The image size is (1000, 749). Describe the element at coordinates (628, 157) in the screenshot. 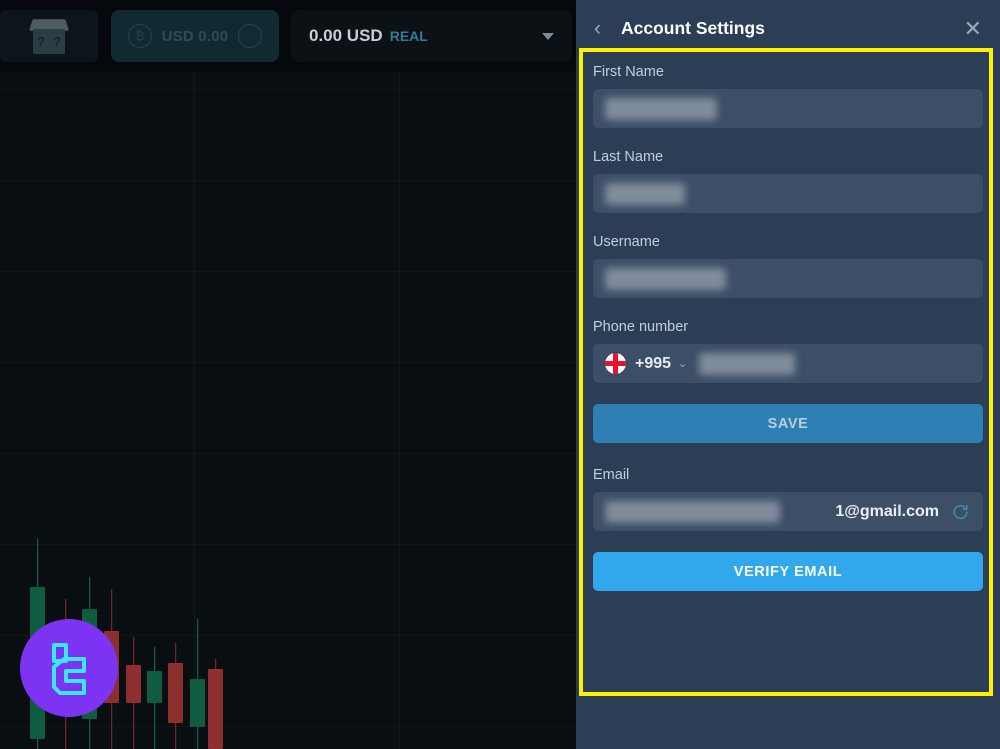

I see `last-name-label: Last Name` at that location.